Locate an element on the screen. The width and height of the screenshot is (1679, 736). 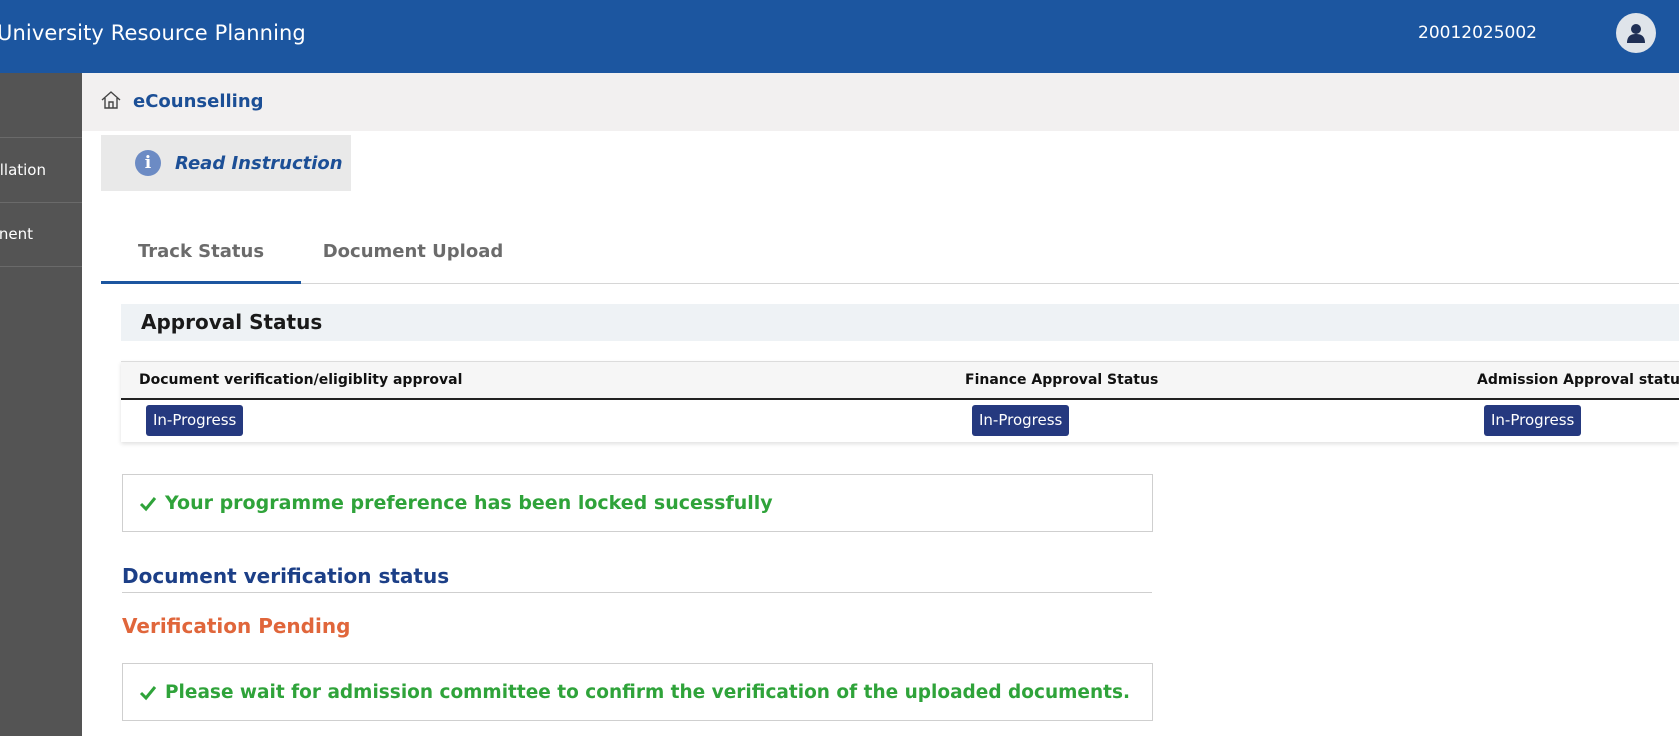
section-title: Approval Status is located at coordinates (232, 322).